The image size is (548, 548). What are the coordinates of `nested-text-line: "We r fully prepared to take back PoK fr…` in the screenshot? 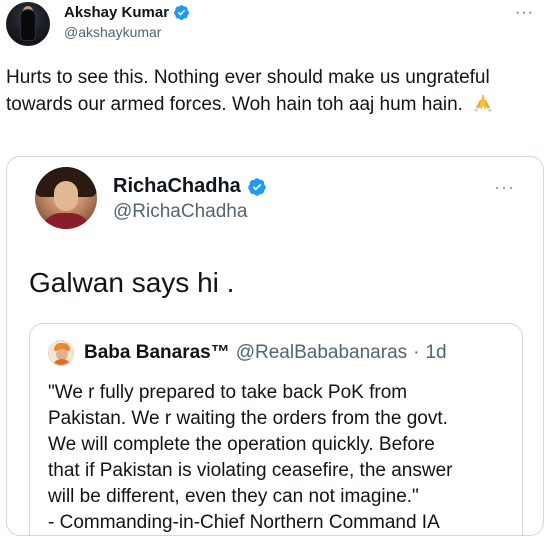 It's located at (228, 392).